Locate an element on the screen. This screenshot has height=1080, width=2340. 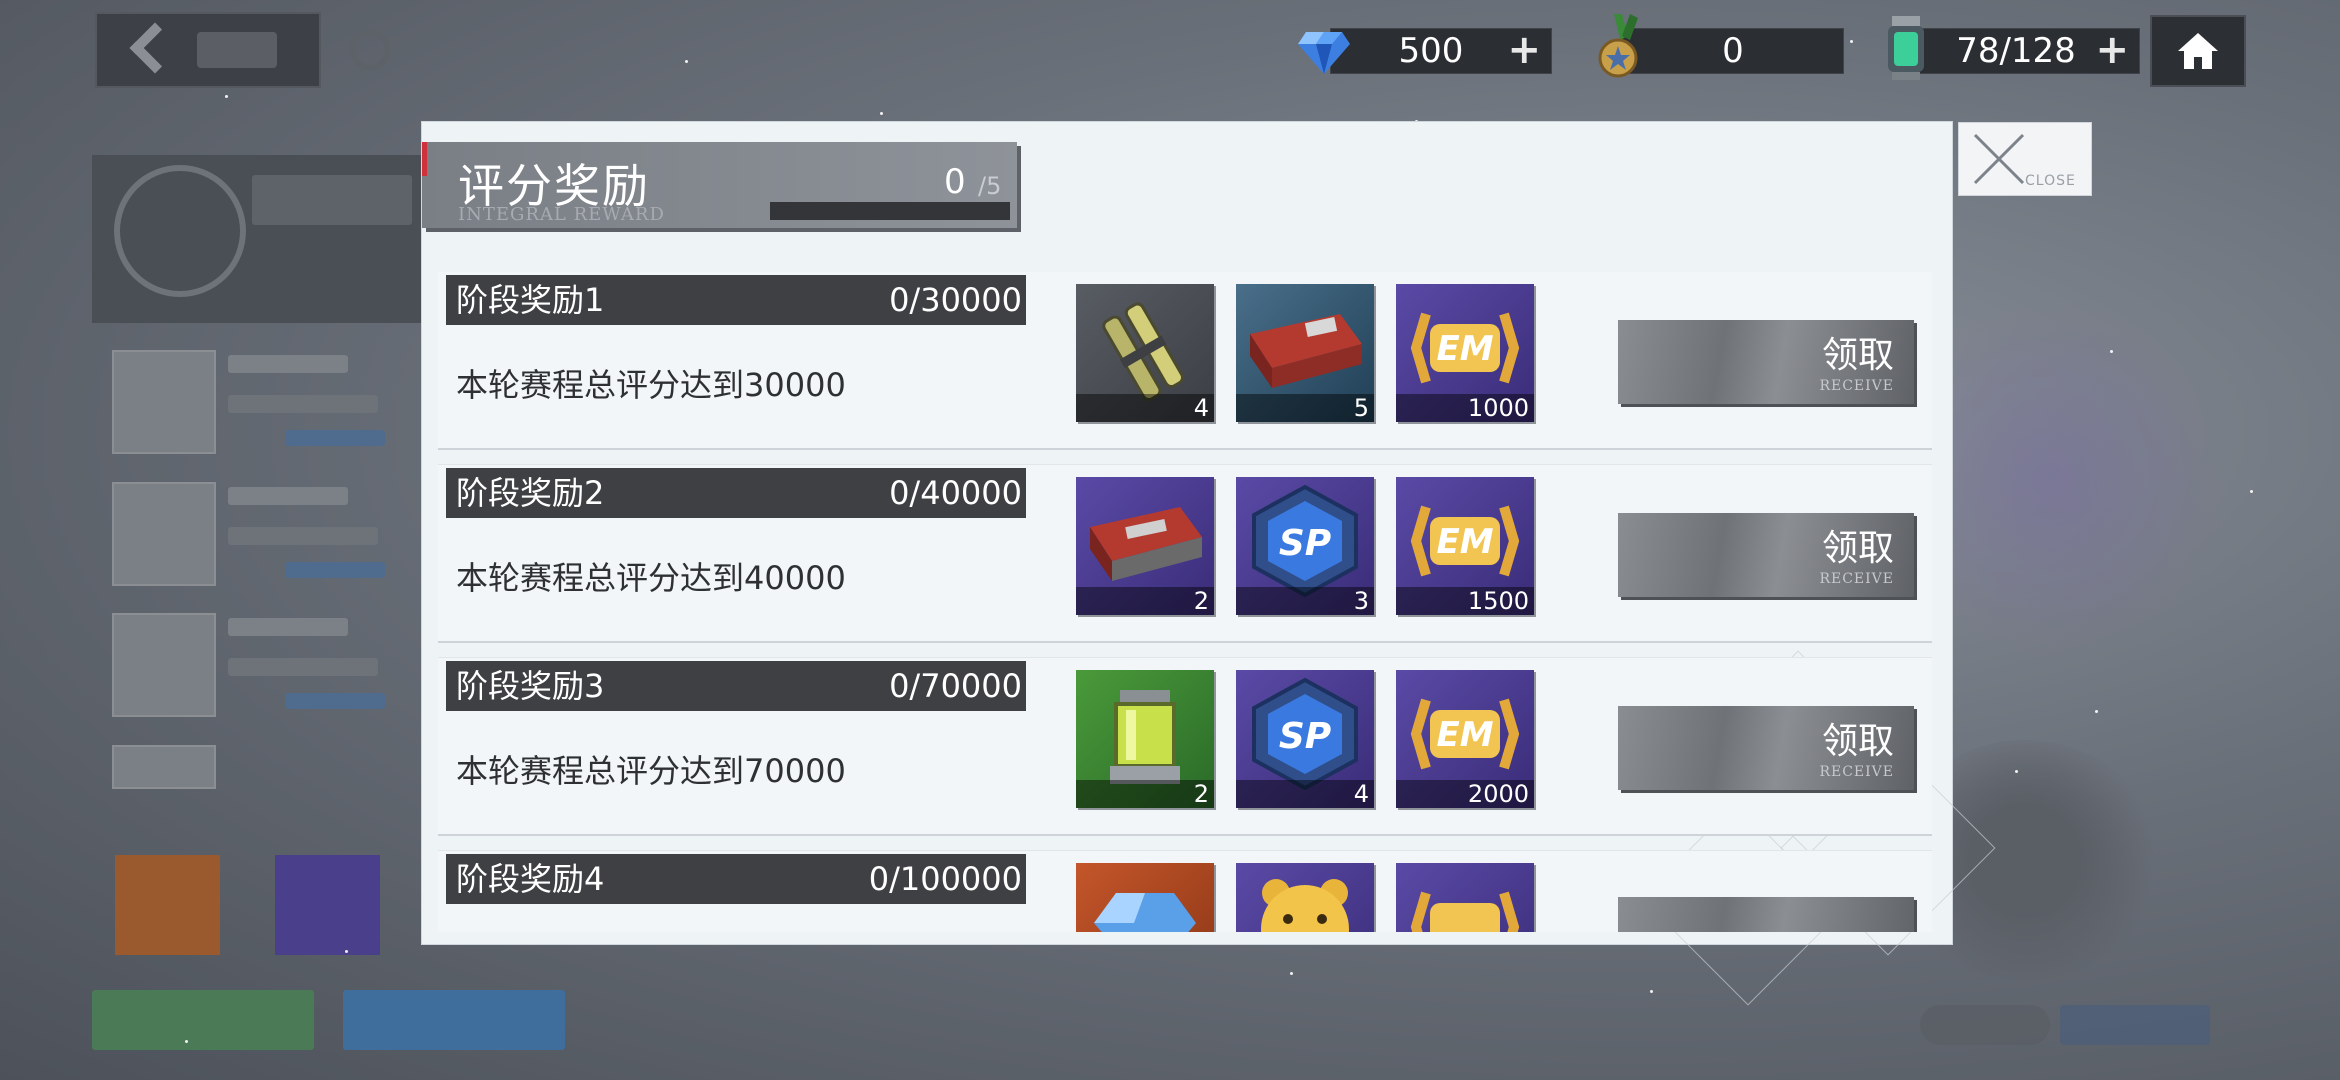
gear-icon is located at coordinates (370, 50).